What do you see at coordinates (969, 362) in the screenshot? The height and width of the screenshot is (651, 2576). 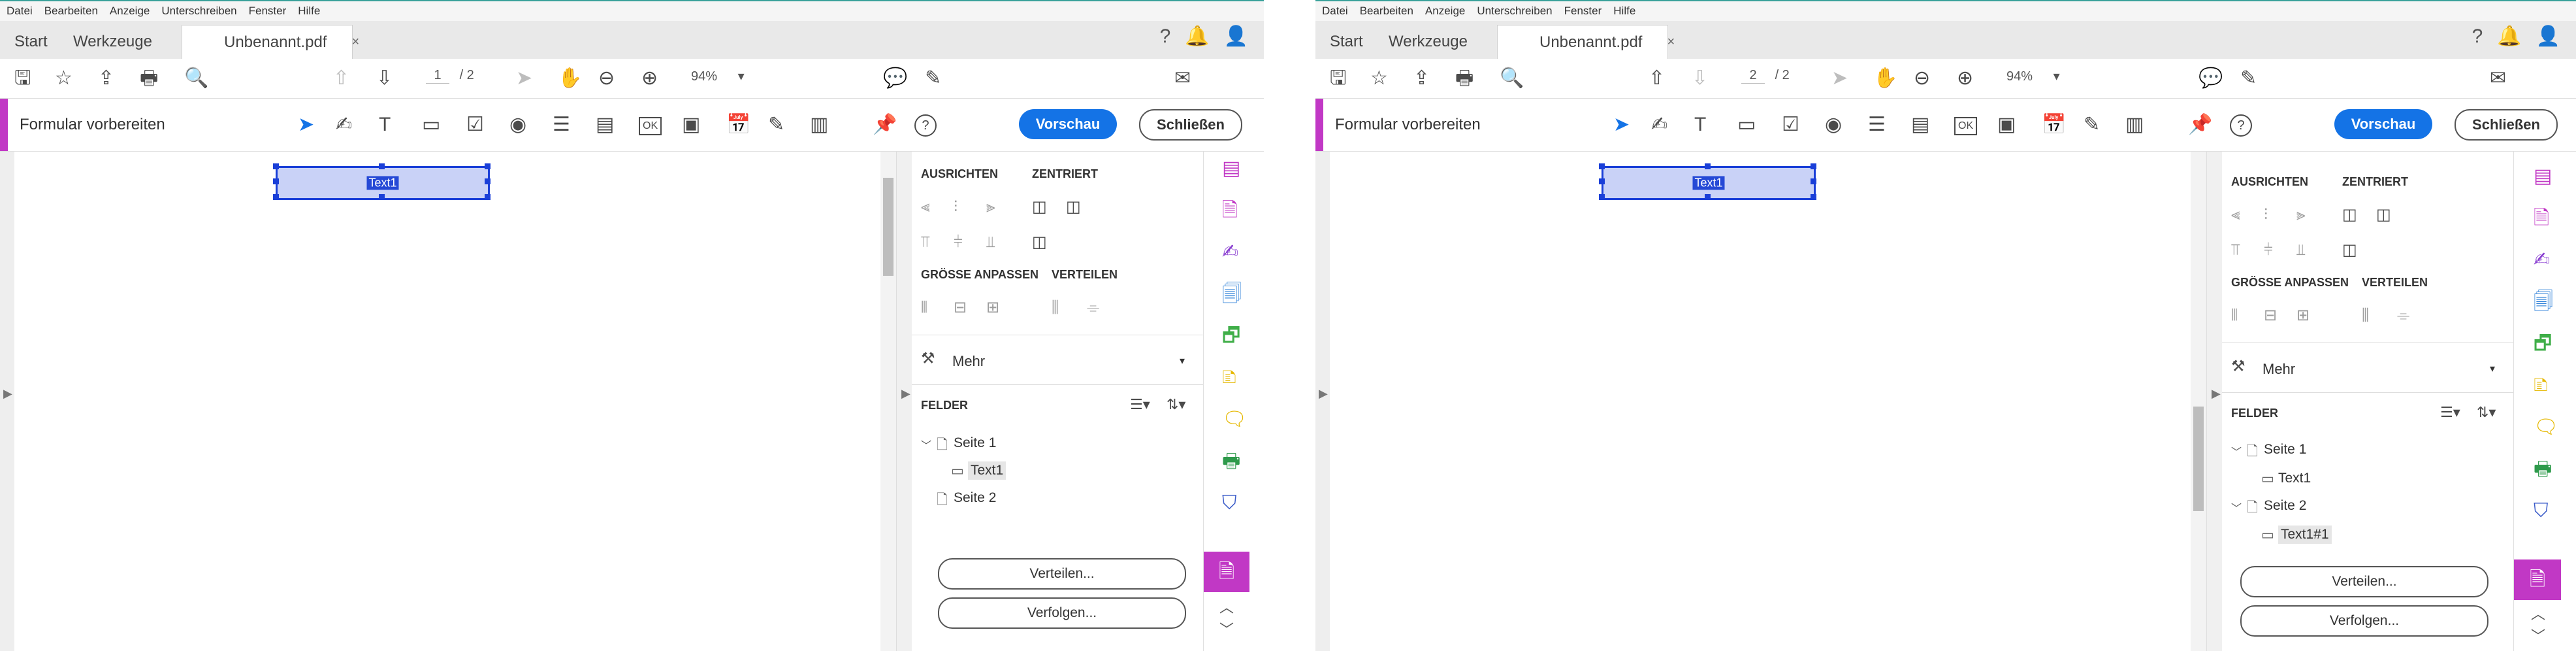 I see `more-label: Mehr` at bounding box center [969, 362].